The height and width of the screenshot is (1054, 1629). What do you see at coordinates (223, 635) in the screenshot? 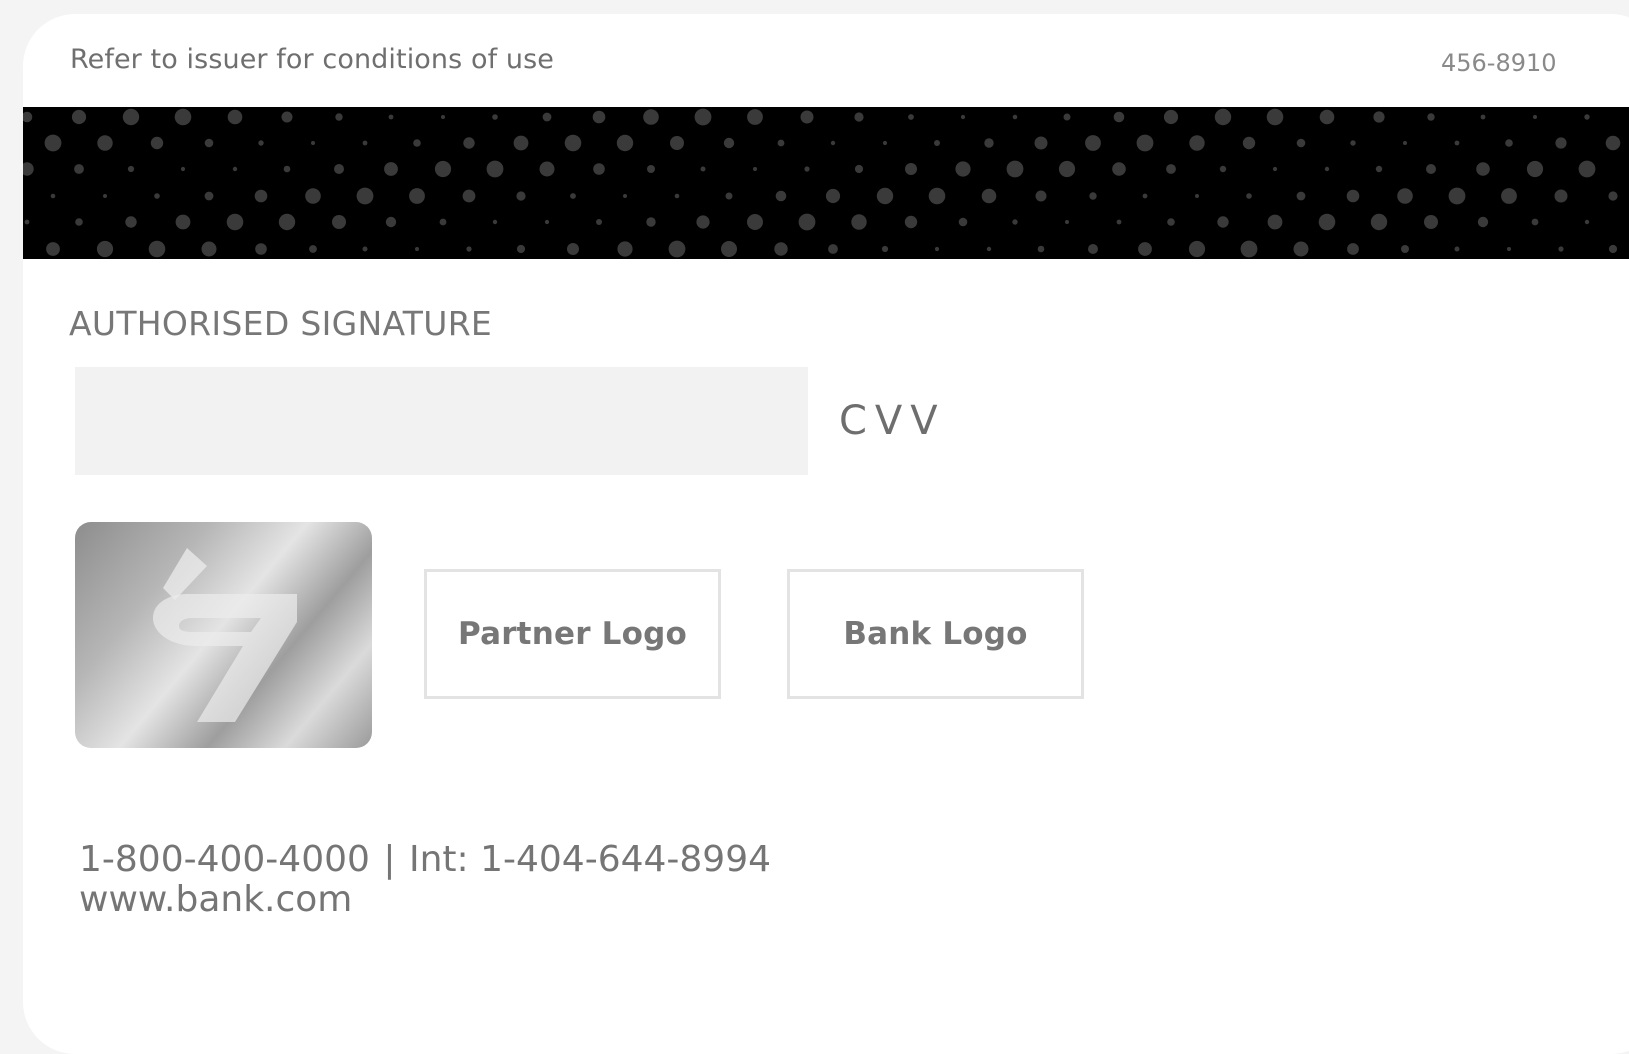
I see `hologram-emblem-icon` at bounding box center [223, 635].